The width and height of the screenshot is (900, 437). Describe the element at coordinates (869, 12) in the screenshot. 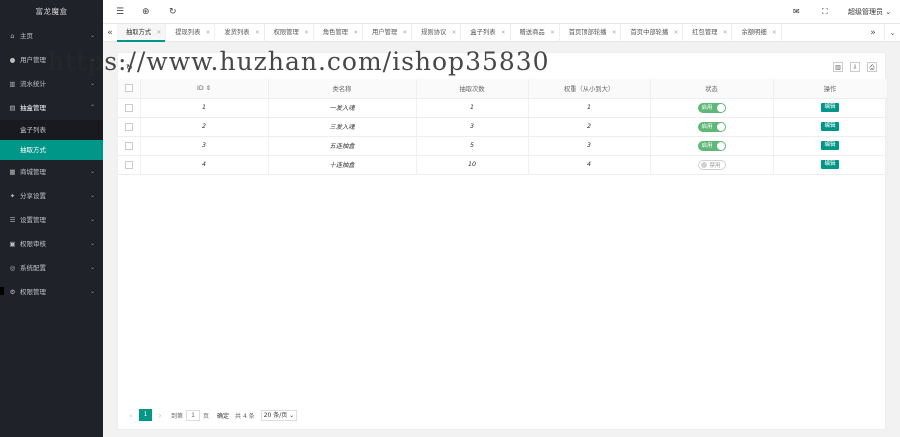

I see `user-menu: 超级管理员 ⌄` at that location.